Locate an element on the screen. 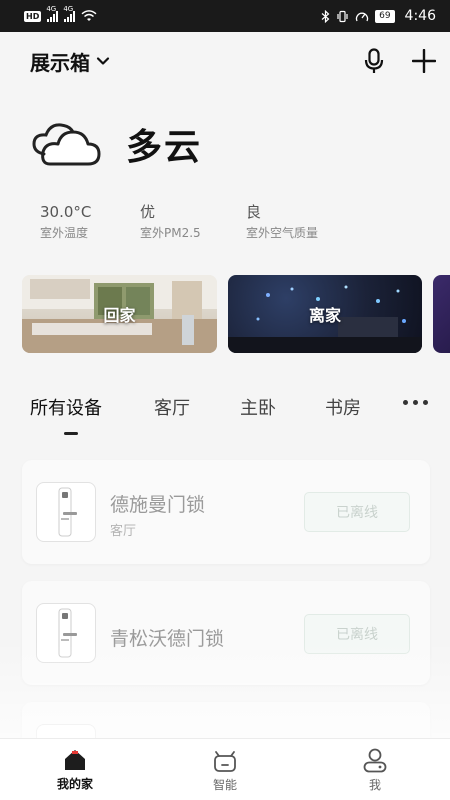 The image size is (450, 800). bluetooth-icon is located at coordinates (325, 16).